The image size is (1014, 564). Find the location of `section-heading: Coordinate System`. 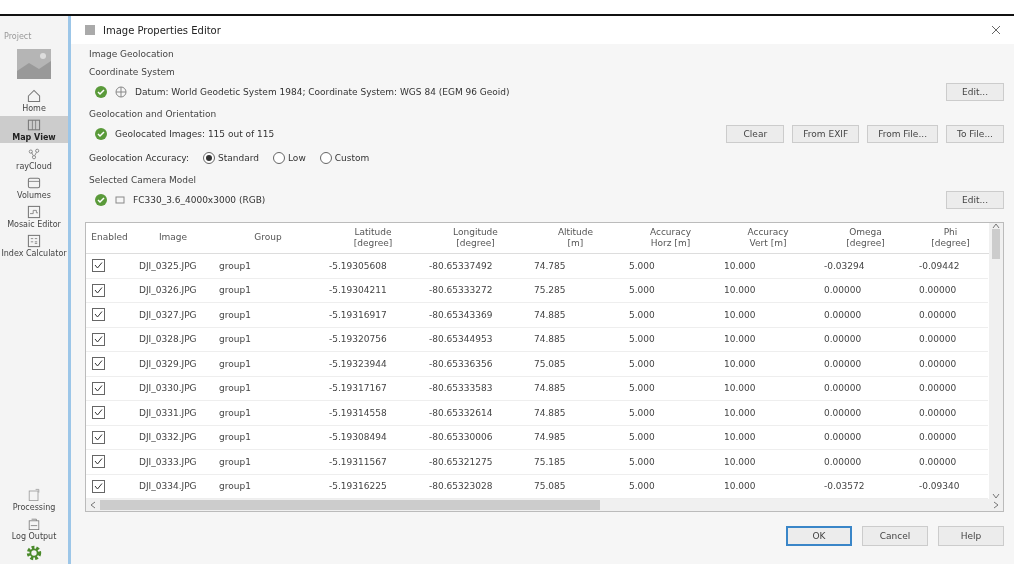

section-heading: Coordinate System is located at coordinates (132, 72).